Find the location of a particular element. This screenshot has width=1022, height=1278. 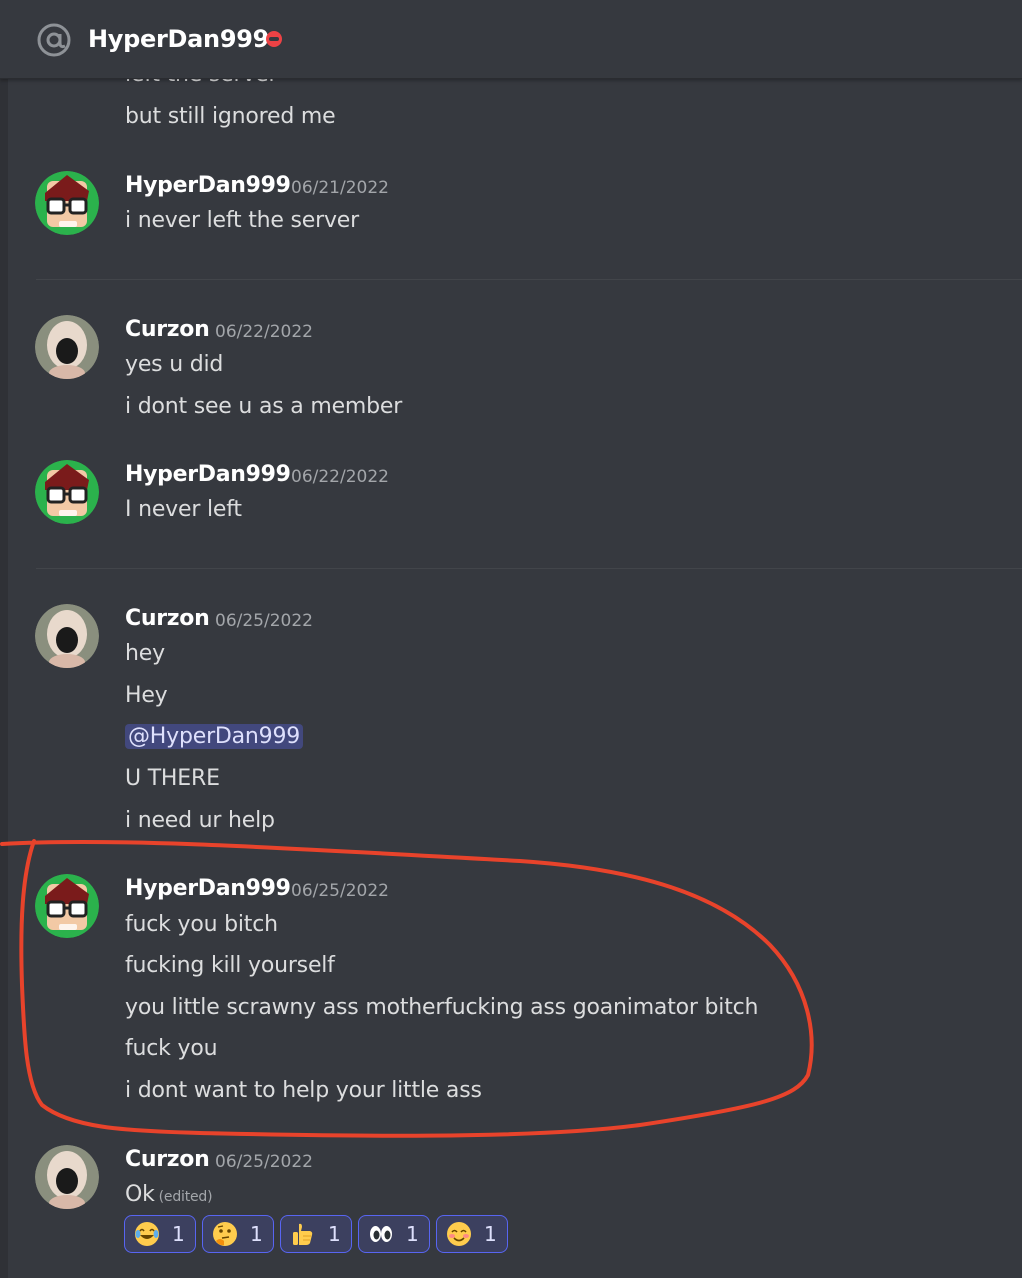

message-line: but still ignored me is located at coordinates (230, 116).